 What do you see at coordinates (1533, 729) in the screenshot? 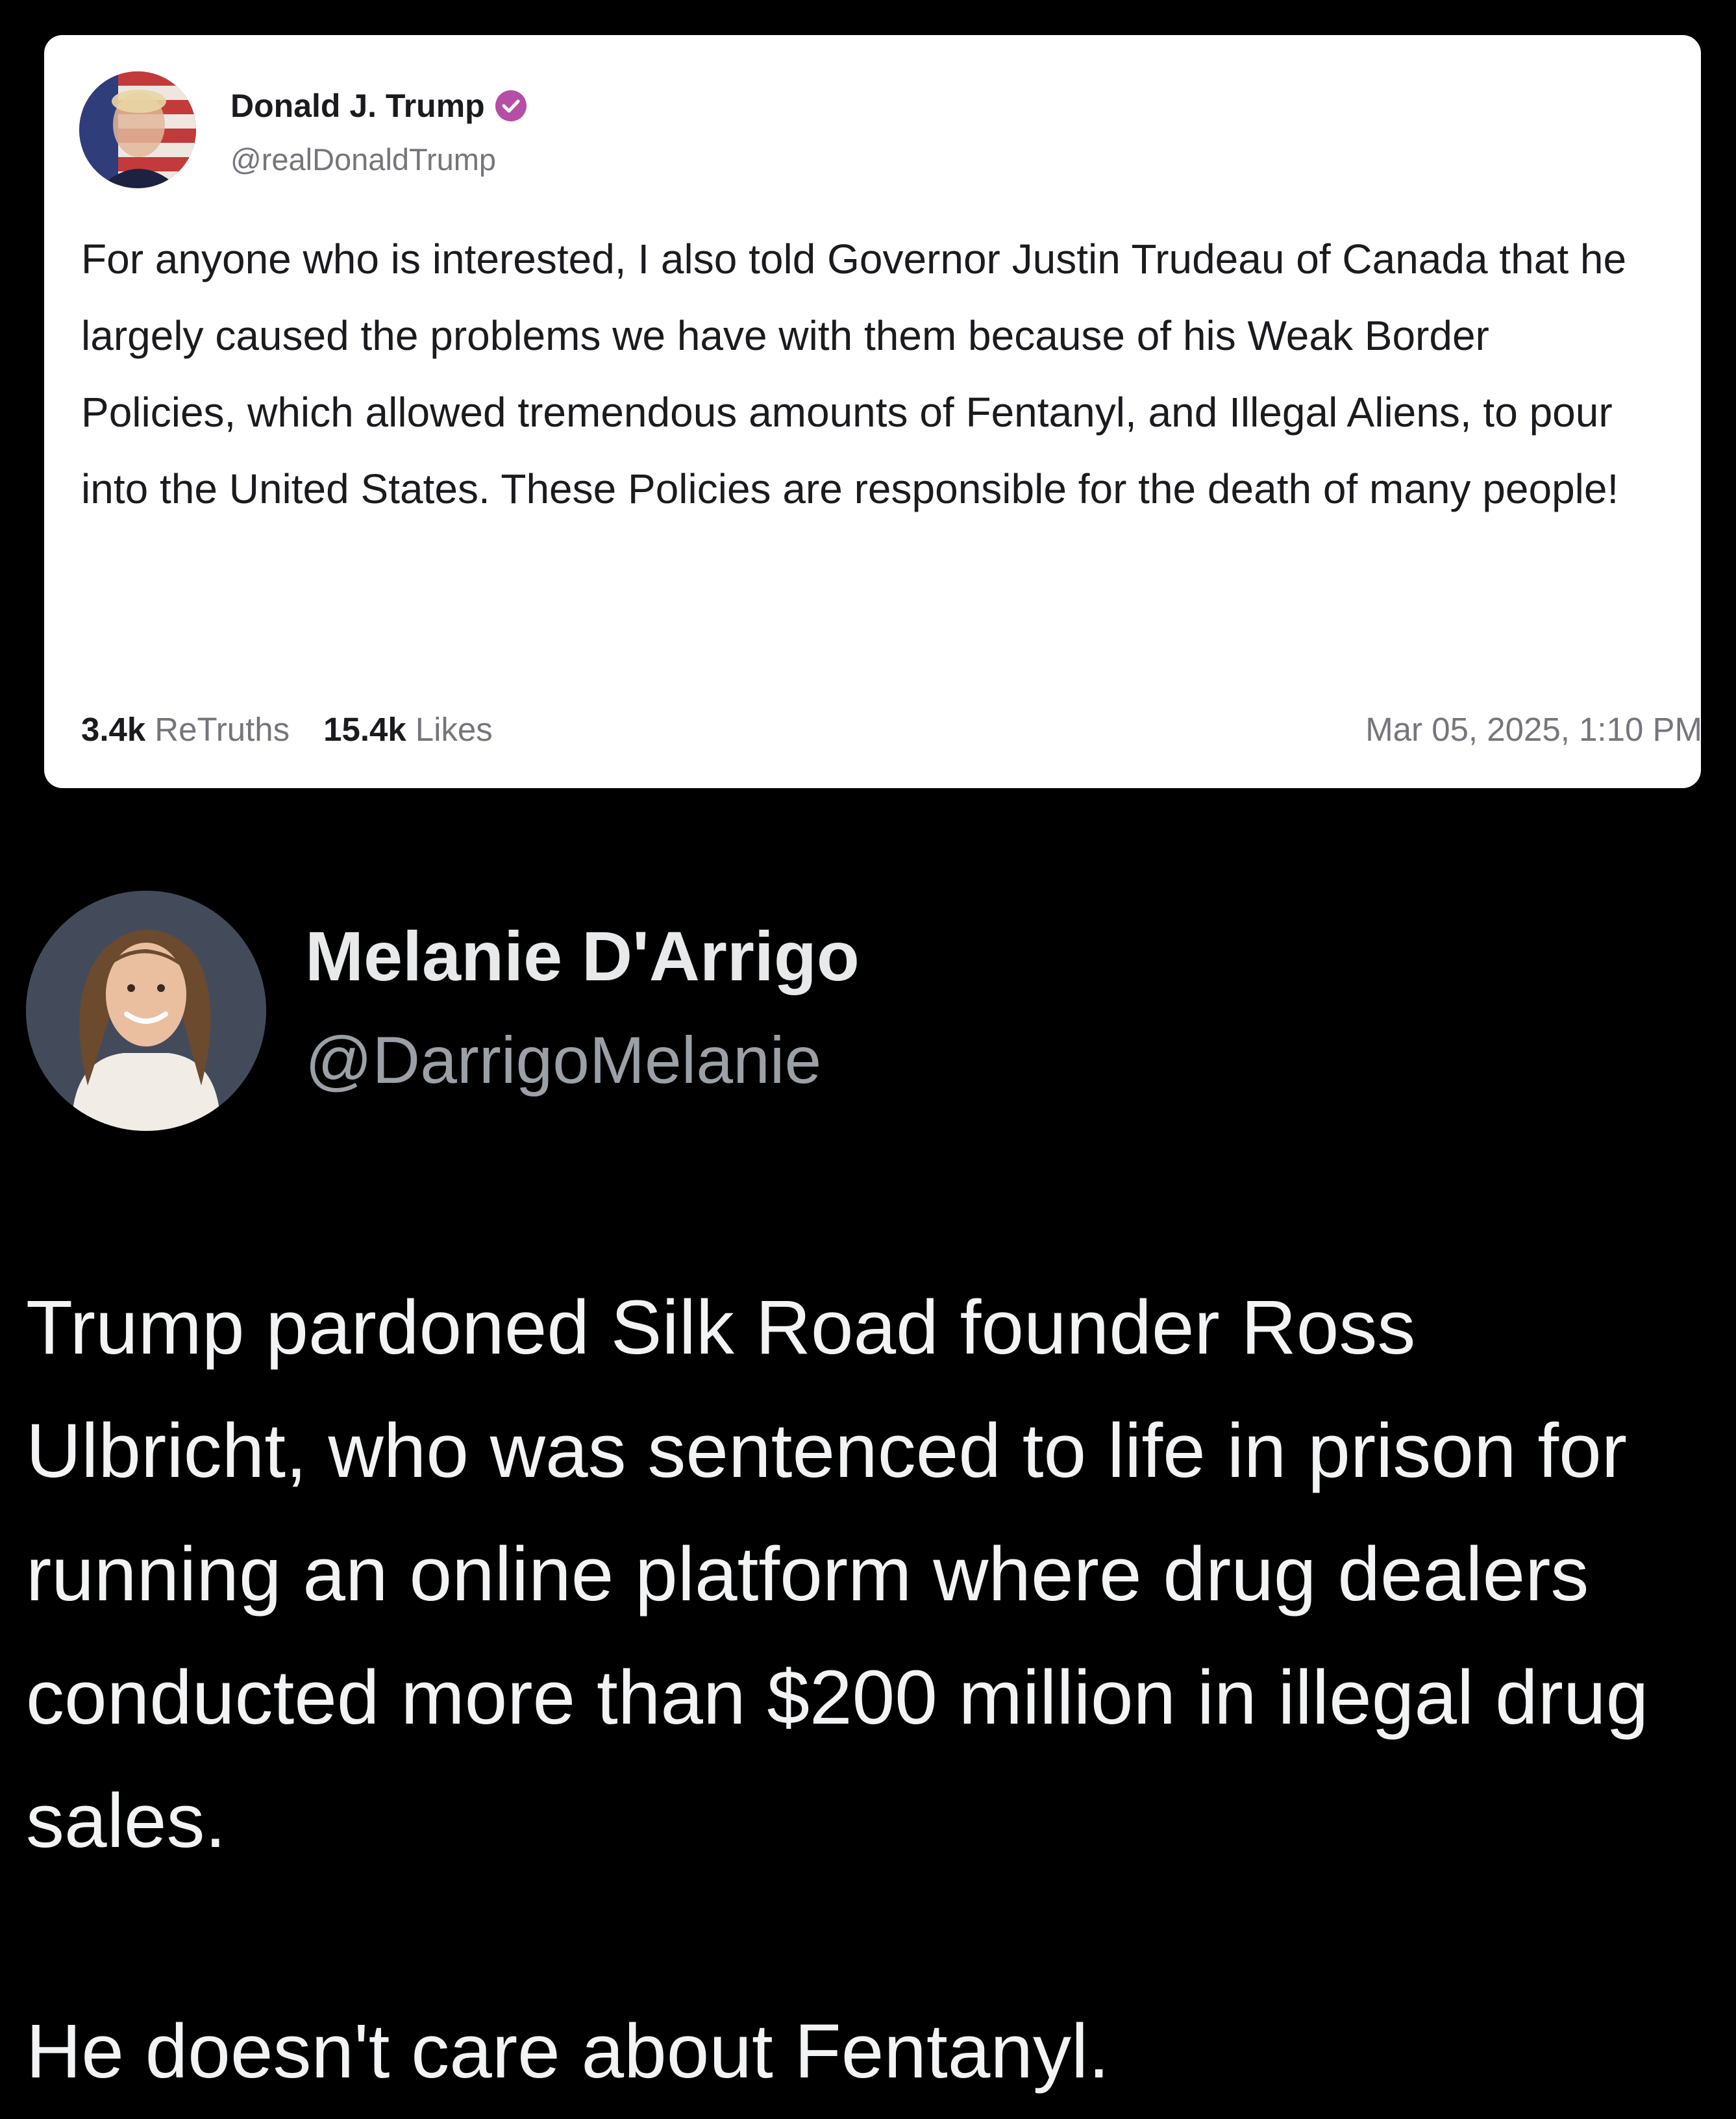
I see `truth-post-timestamp: Mar 05, 2025, 1:10 PM` at bounding box center [1533, 729].